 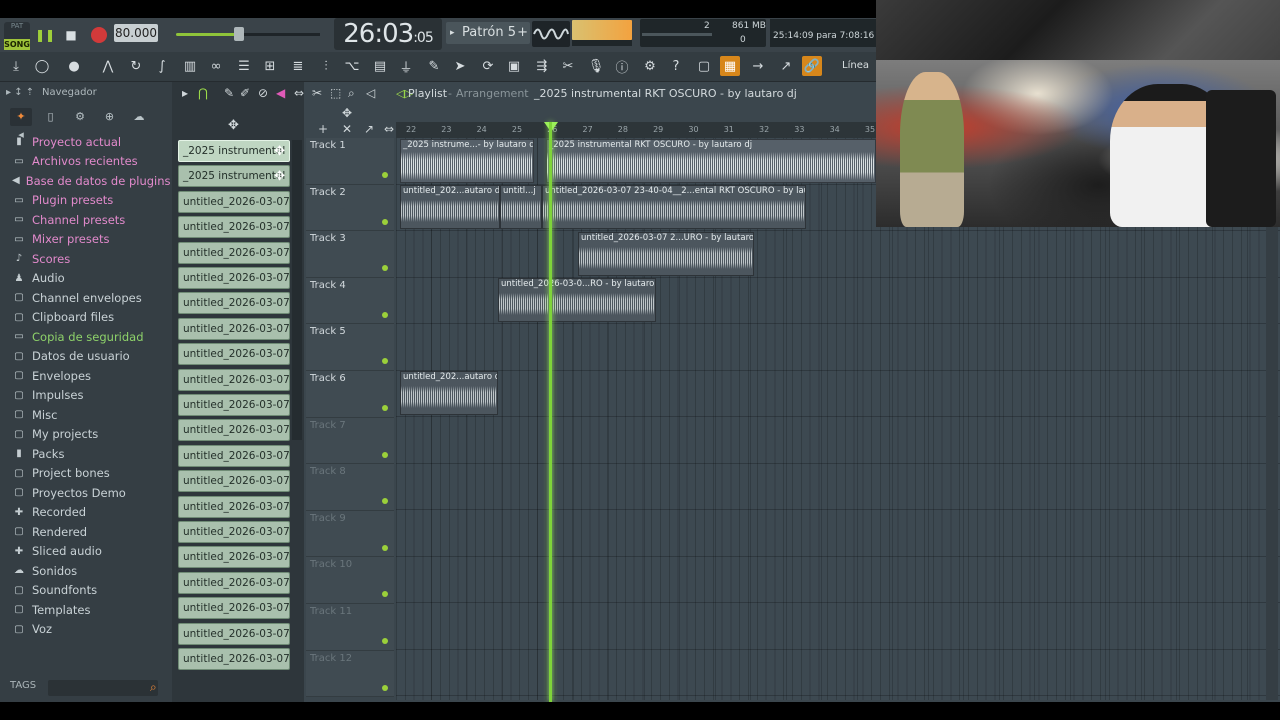 What do you see at coordinates (91, 259) in the screenshot?
I see `browser-item: ♪ Scores` at bounding box center [91, 259].